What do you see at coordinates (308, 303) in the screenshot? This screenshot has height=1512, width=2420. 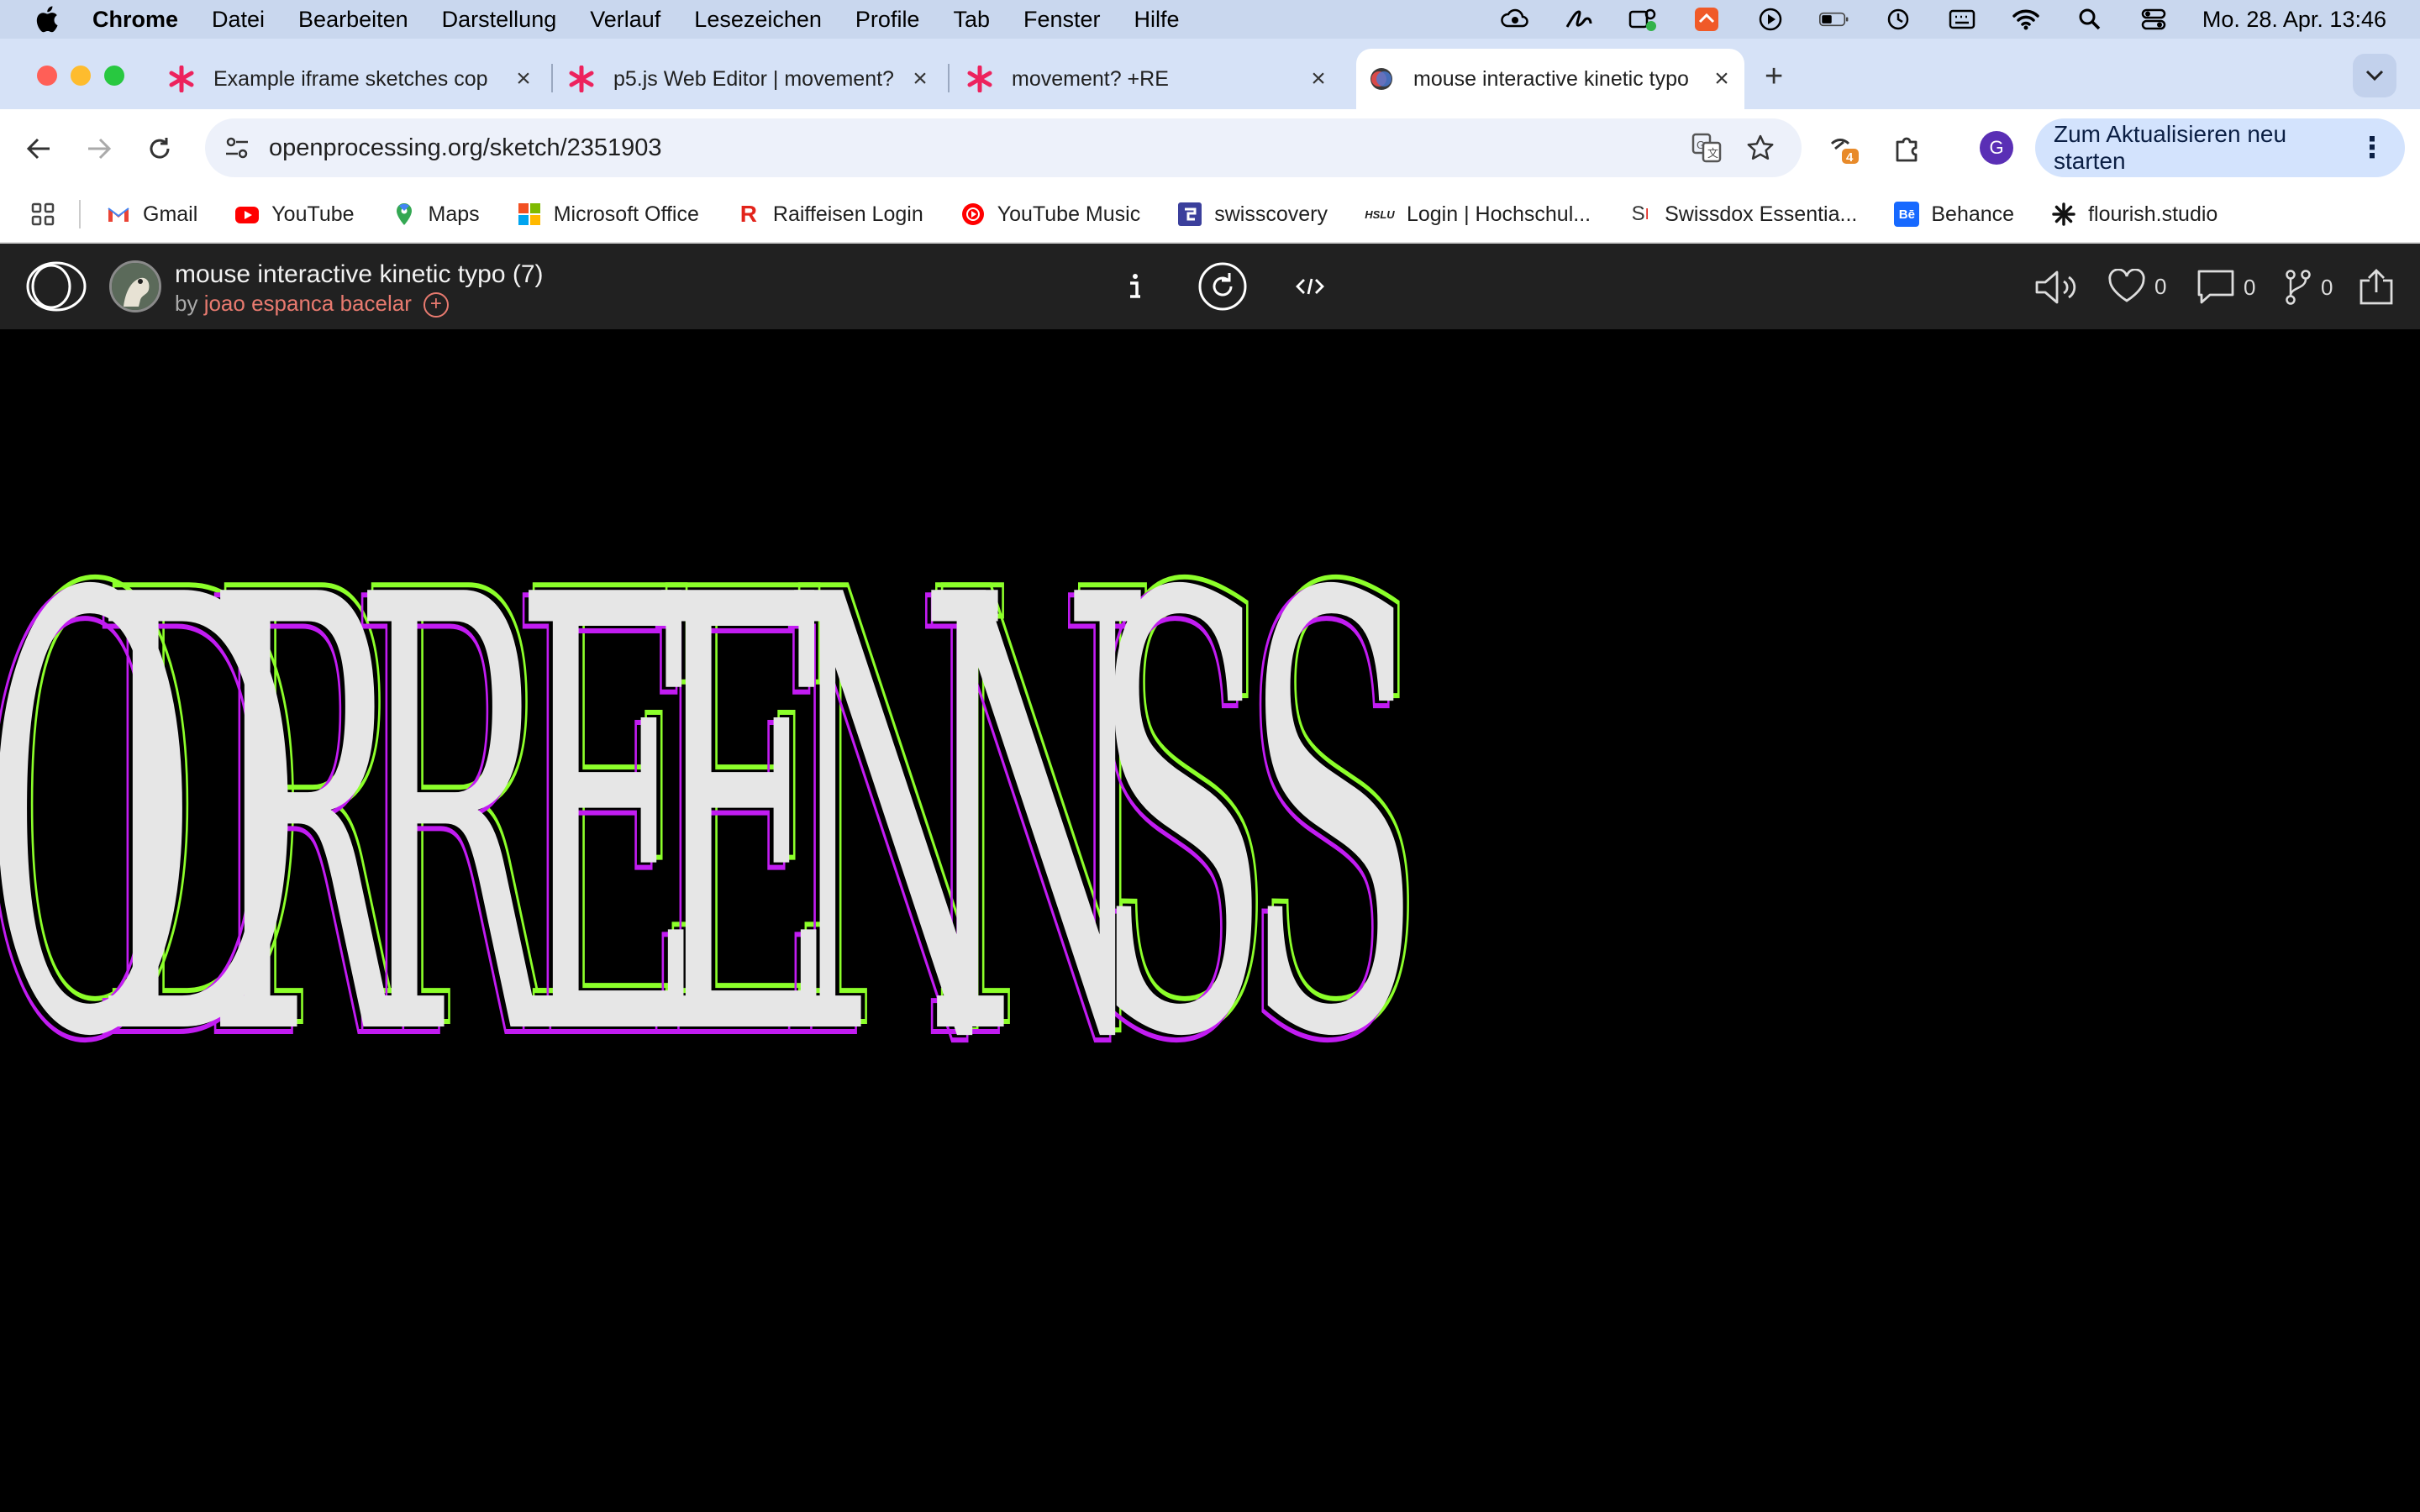 I see `author-link: joao espanca bacelar` at bounding box center [308, 303].